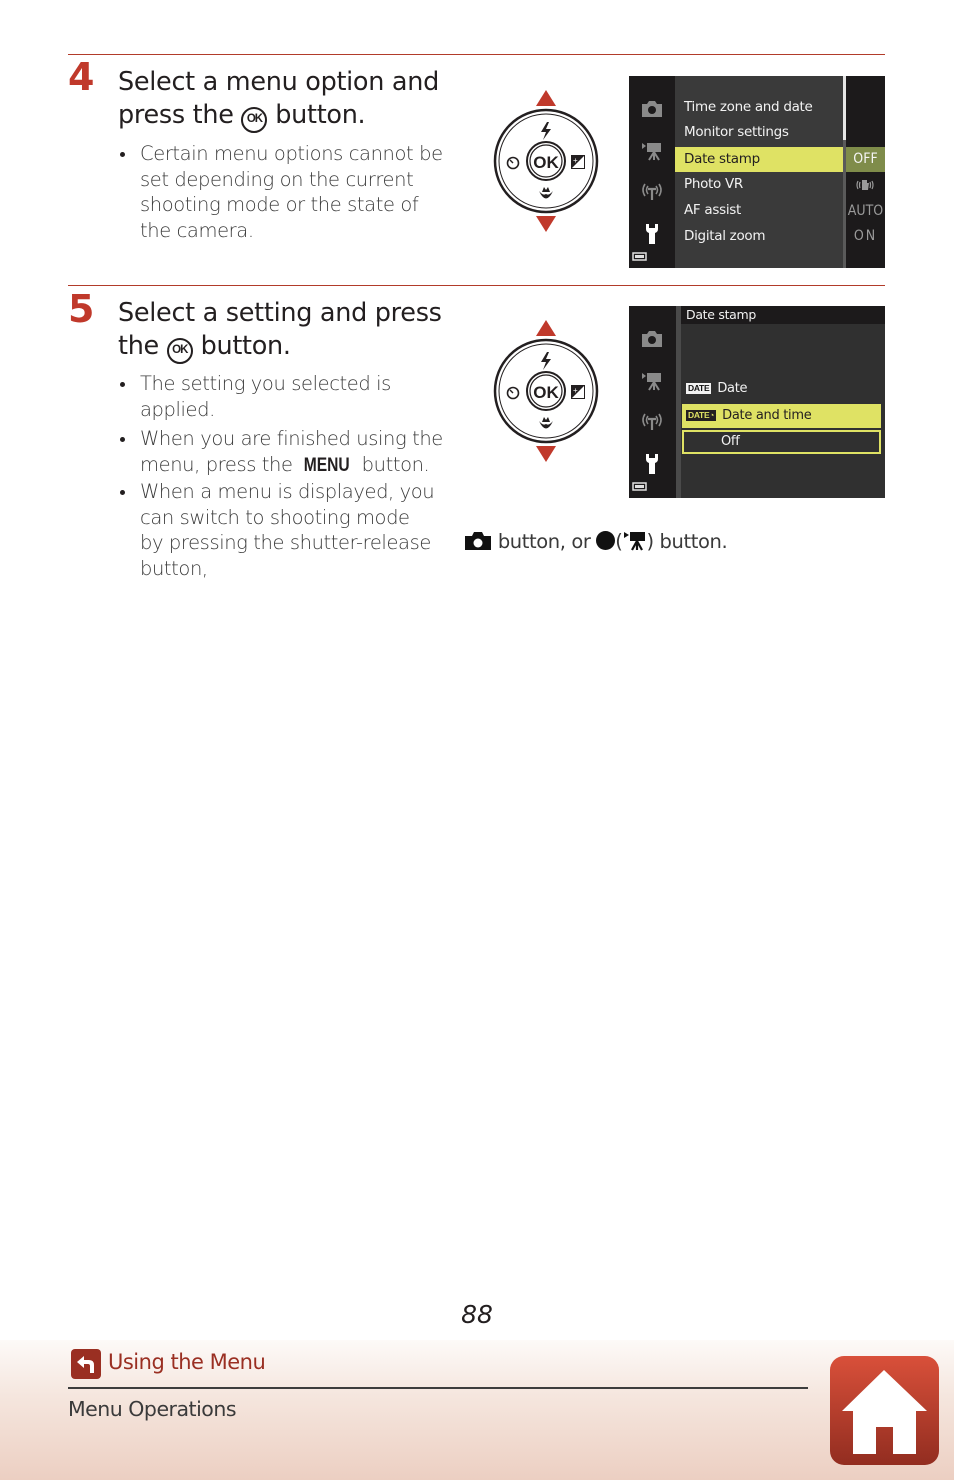 The image size is (954, 1480). What do you see at coordinates (844, 108) in the screenshot?
I see `scrollbar-thumb` at bounding box center [844, 108].